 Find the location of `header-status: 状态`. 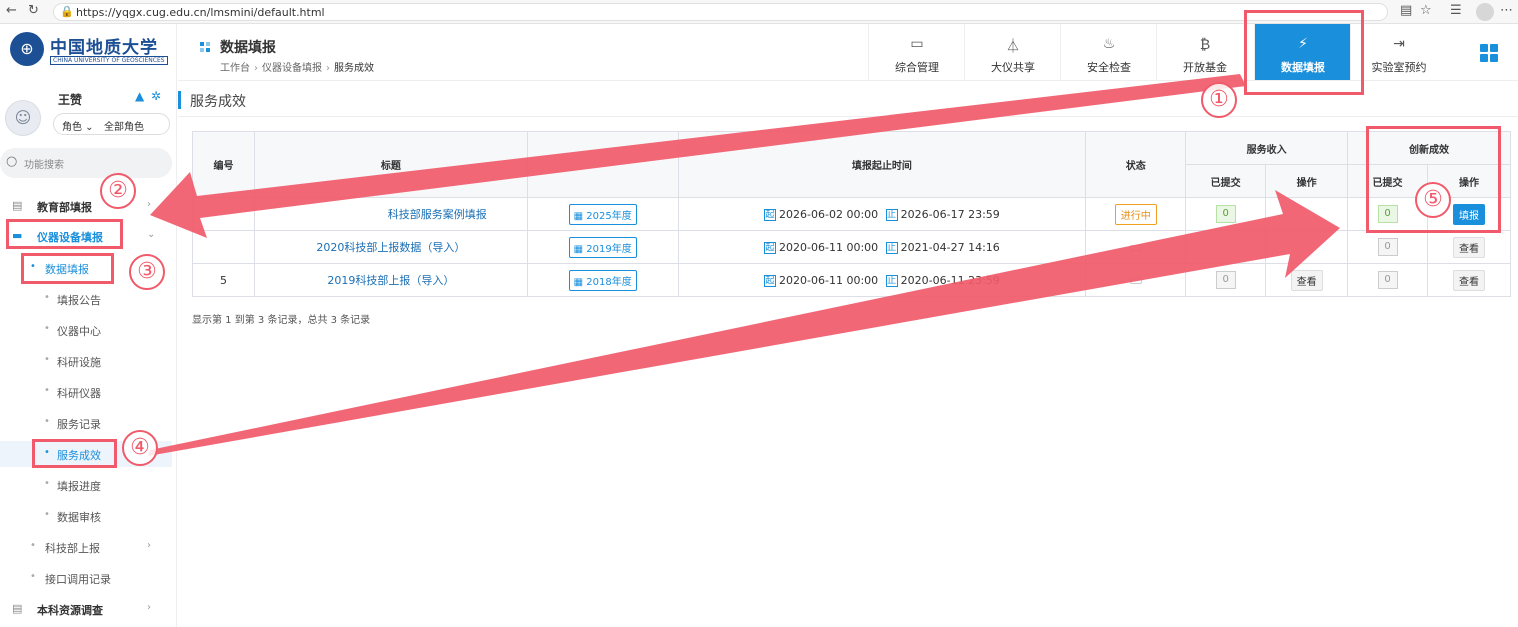

header-status: 状态 is located at coordinates (1136, 164).